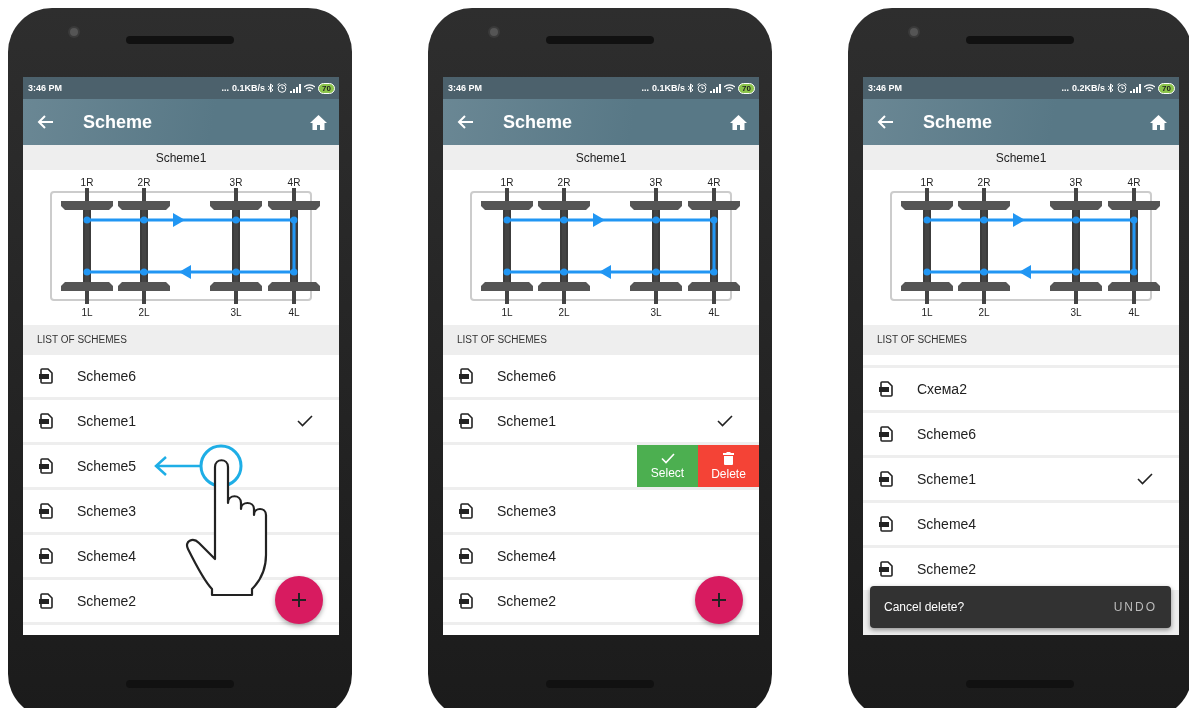  I want to click on delete-button: Delete, so click(728, 466).